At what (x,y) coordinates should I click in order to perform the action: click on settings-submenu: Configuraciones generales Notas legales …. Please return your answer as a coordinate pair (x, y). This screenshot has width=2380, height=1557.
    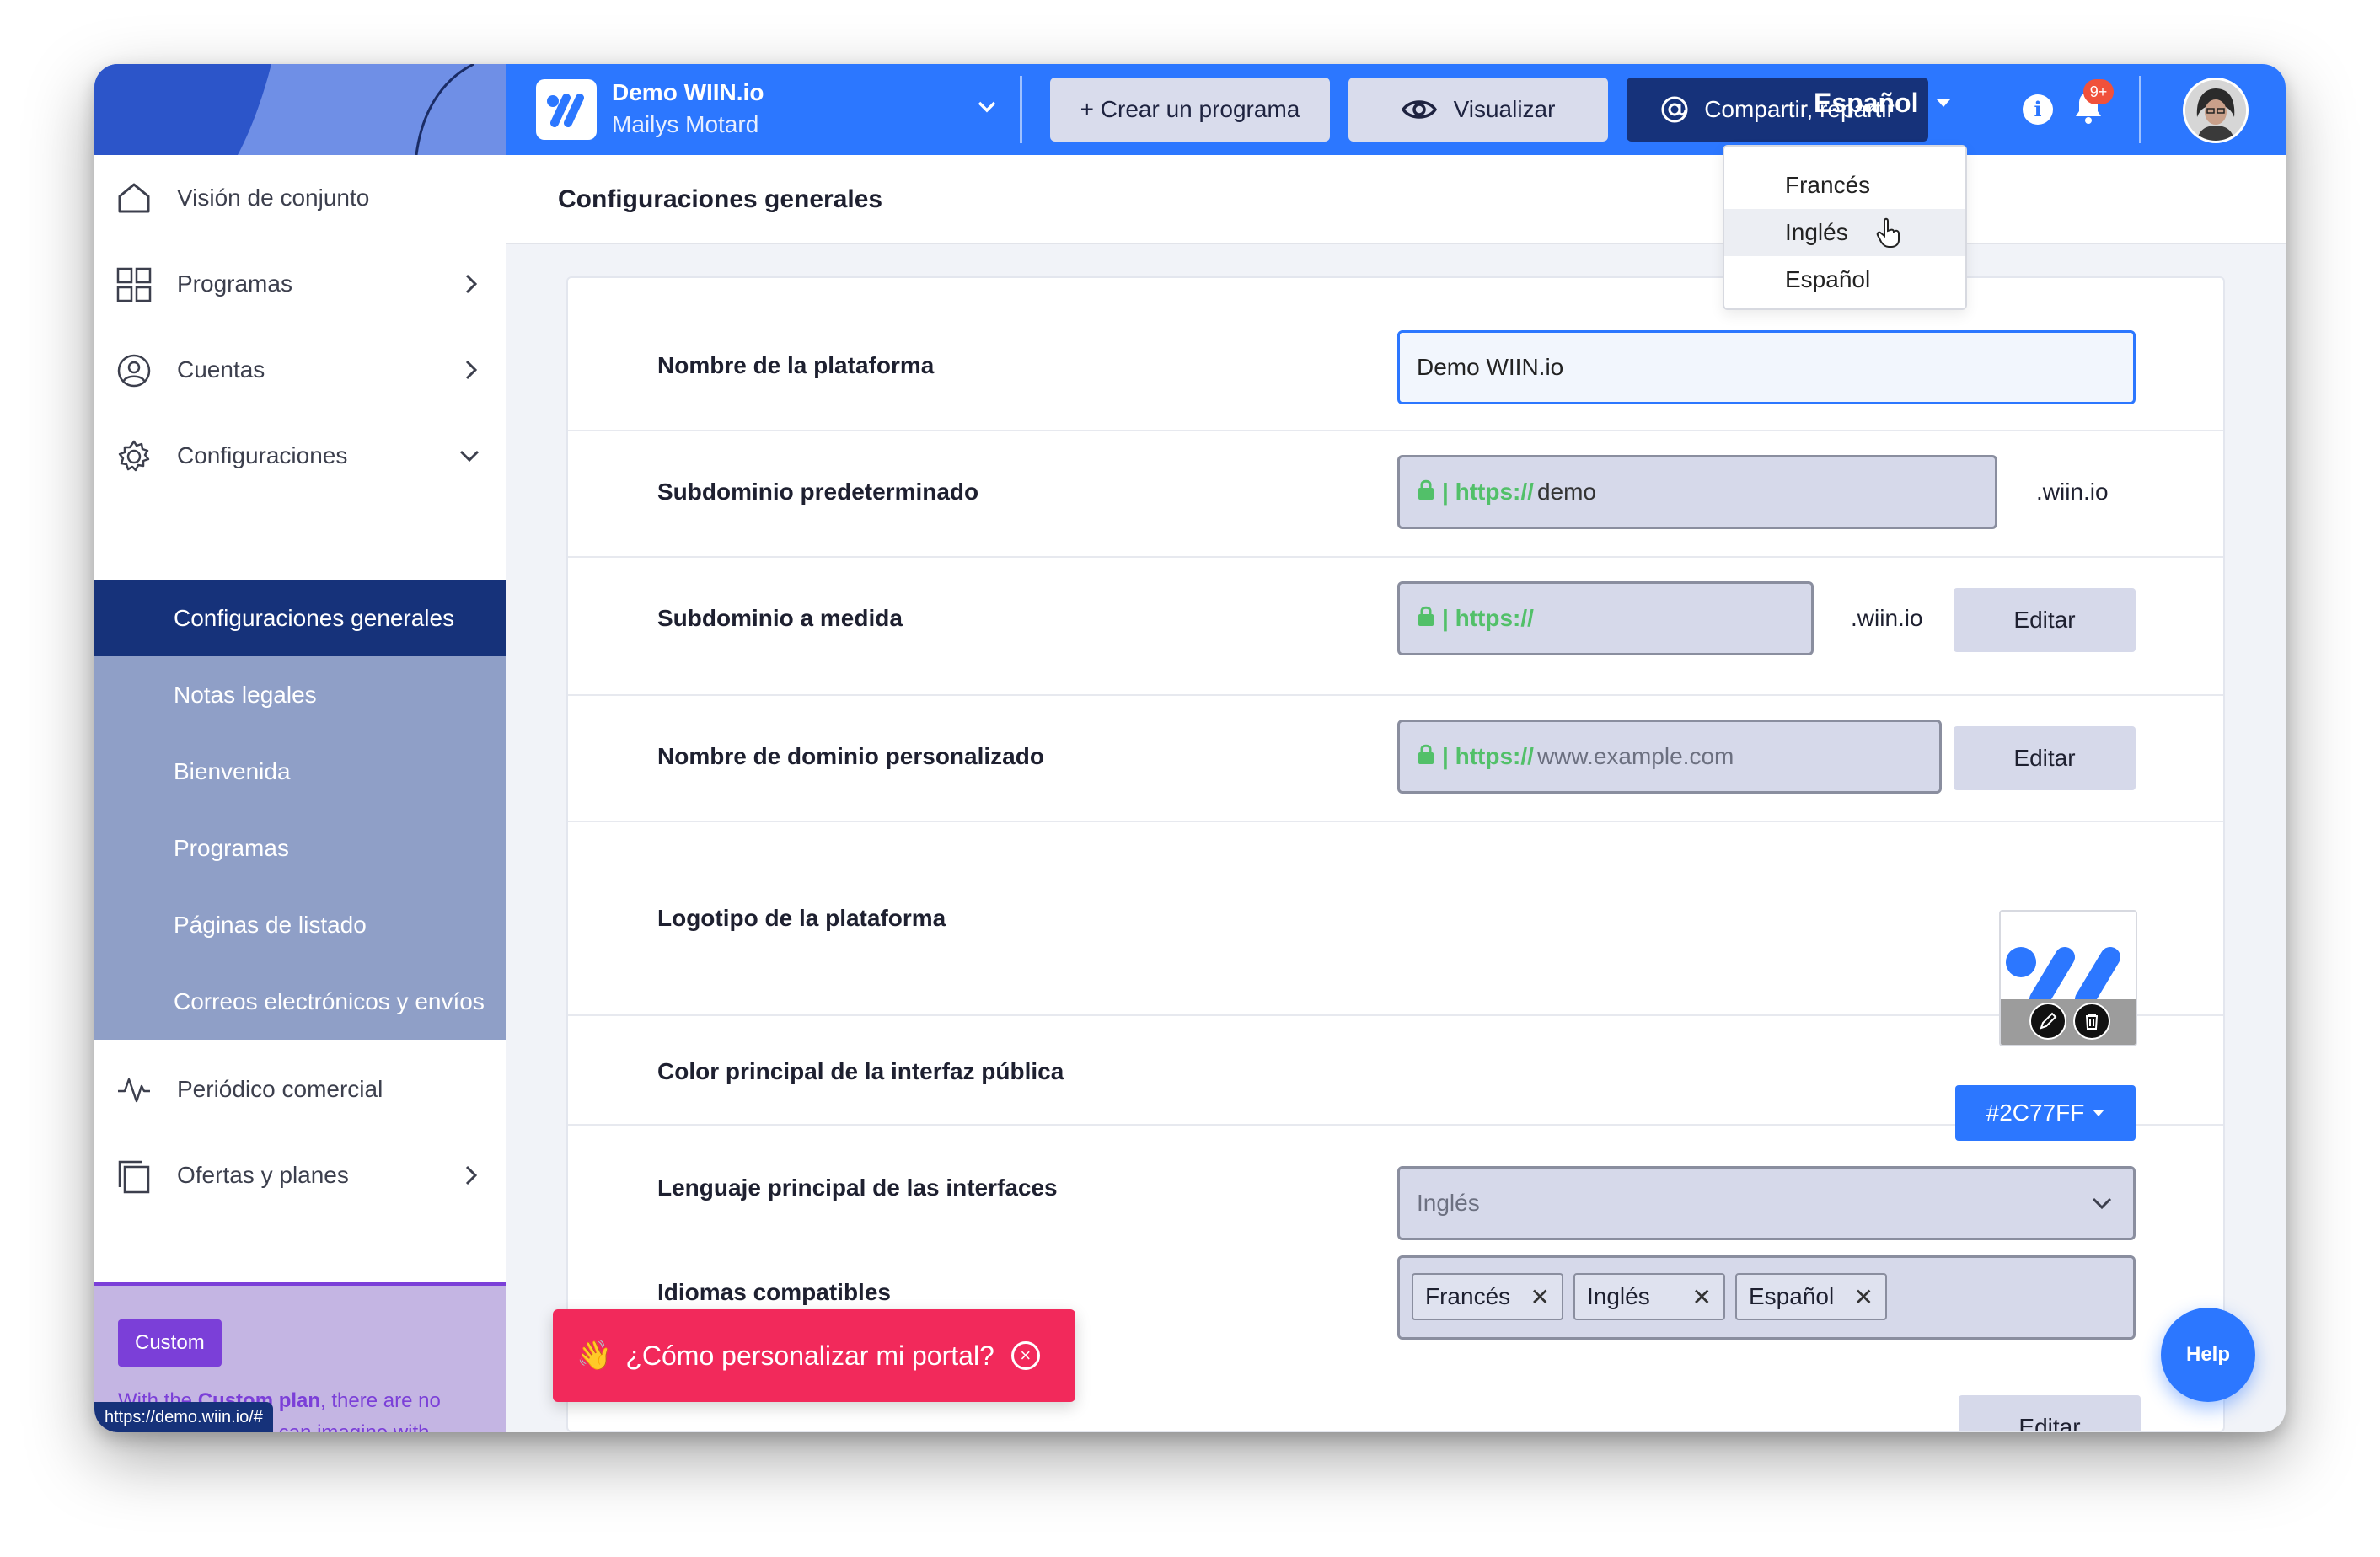
    Looking at the image, I should click on (300, 810).